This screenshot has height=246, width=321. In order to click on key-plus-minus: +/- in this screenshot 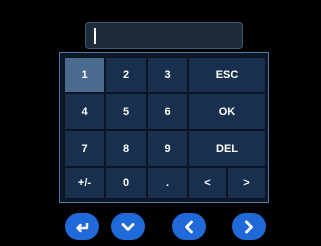, I will do `click(84, 183)`.